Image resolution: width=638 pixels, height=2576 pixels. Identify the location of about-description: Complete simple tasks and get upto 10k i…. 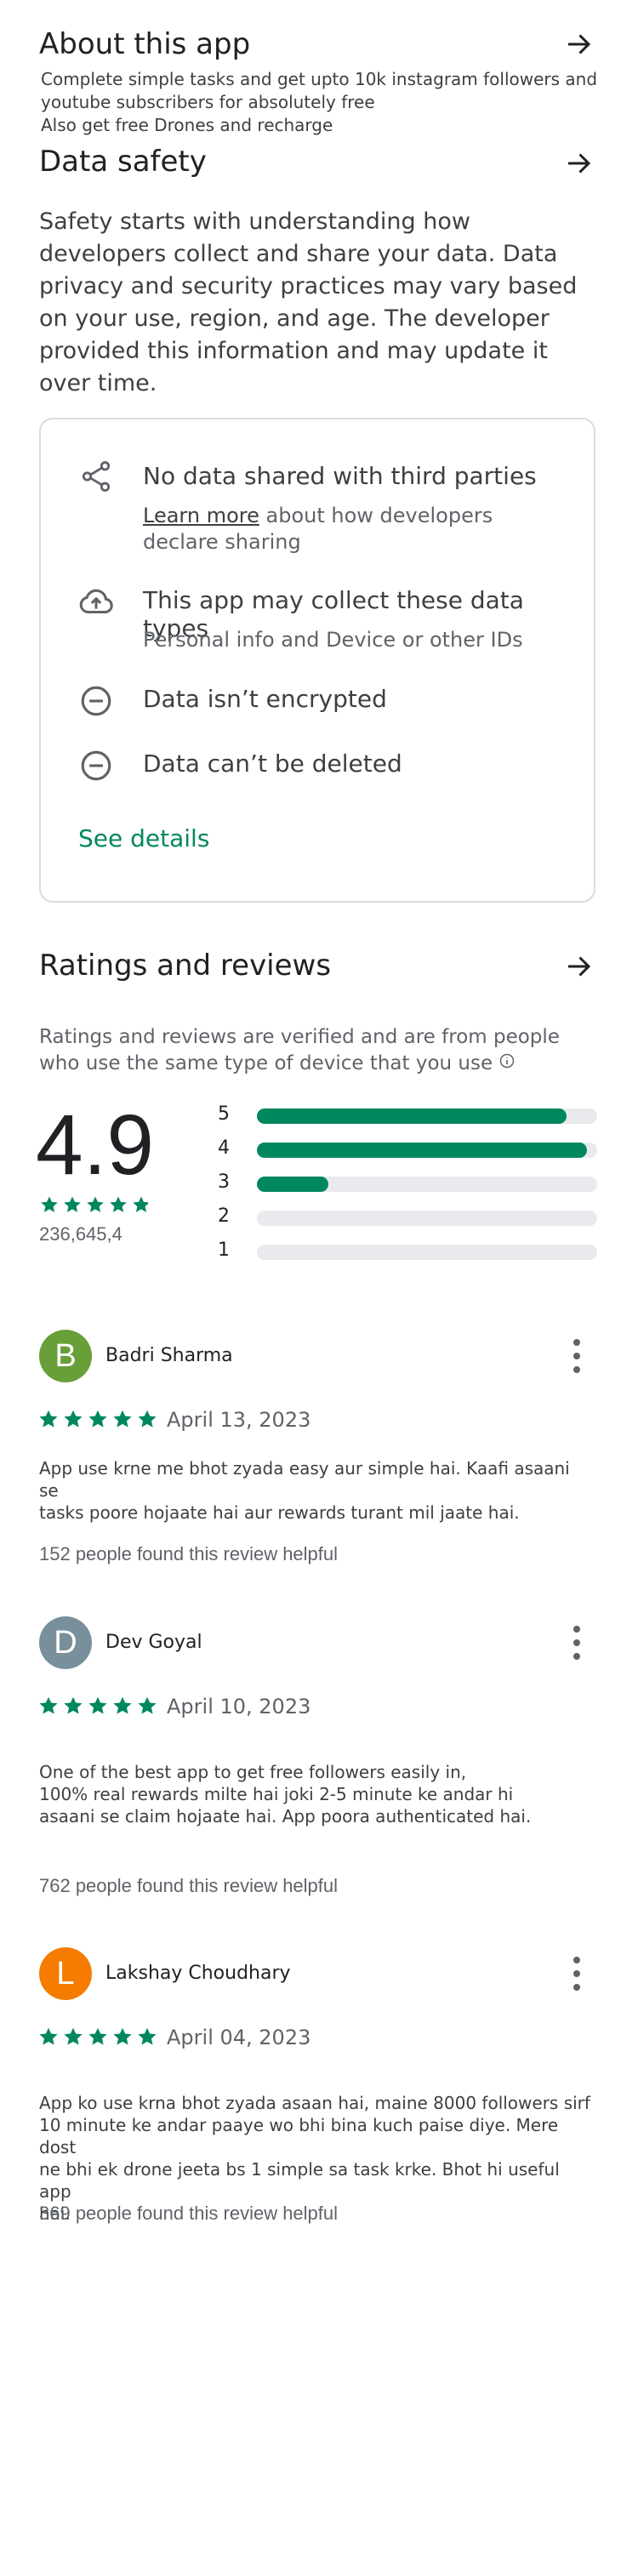
(321, 103).